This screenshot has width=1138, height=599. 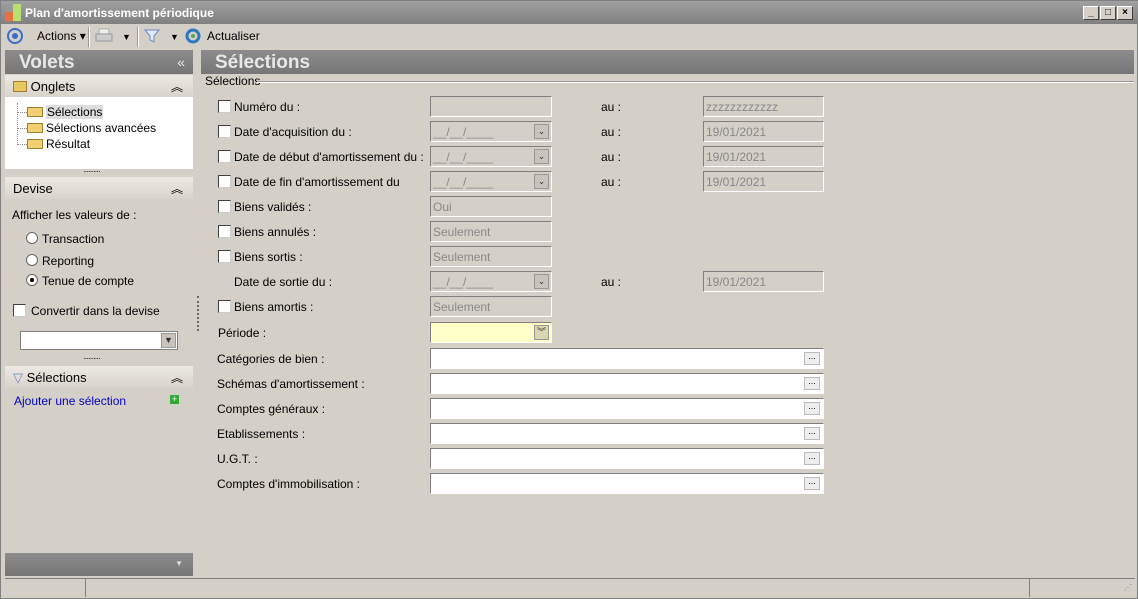 What do you see at coordinates (122, 112) in the screenshot?
I see `tree-item-selections: Sélections` at bounding box center [122, 112].